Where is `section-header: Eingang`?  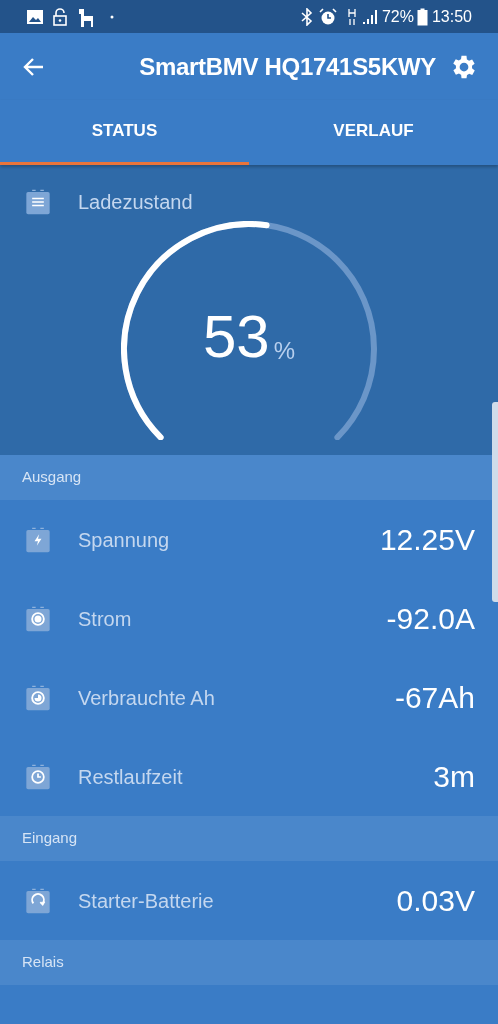 section-header: Eingang is located at coordinates (249, 838).